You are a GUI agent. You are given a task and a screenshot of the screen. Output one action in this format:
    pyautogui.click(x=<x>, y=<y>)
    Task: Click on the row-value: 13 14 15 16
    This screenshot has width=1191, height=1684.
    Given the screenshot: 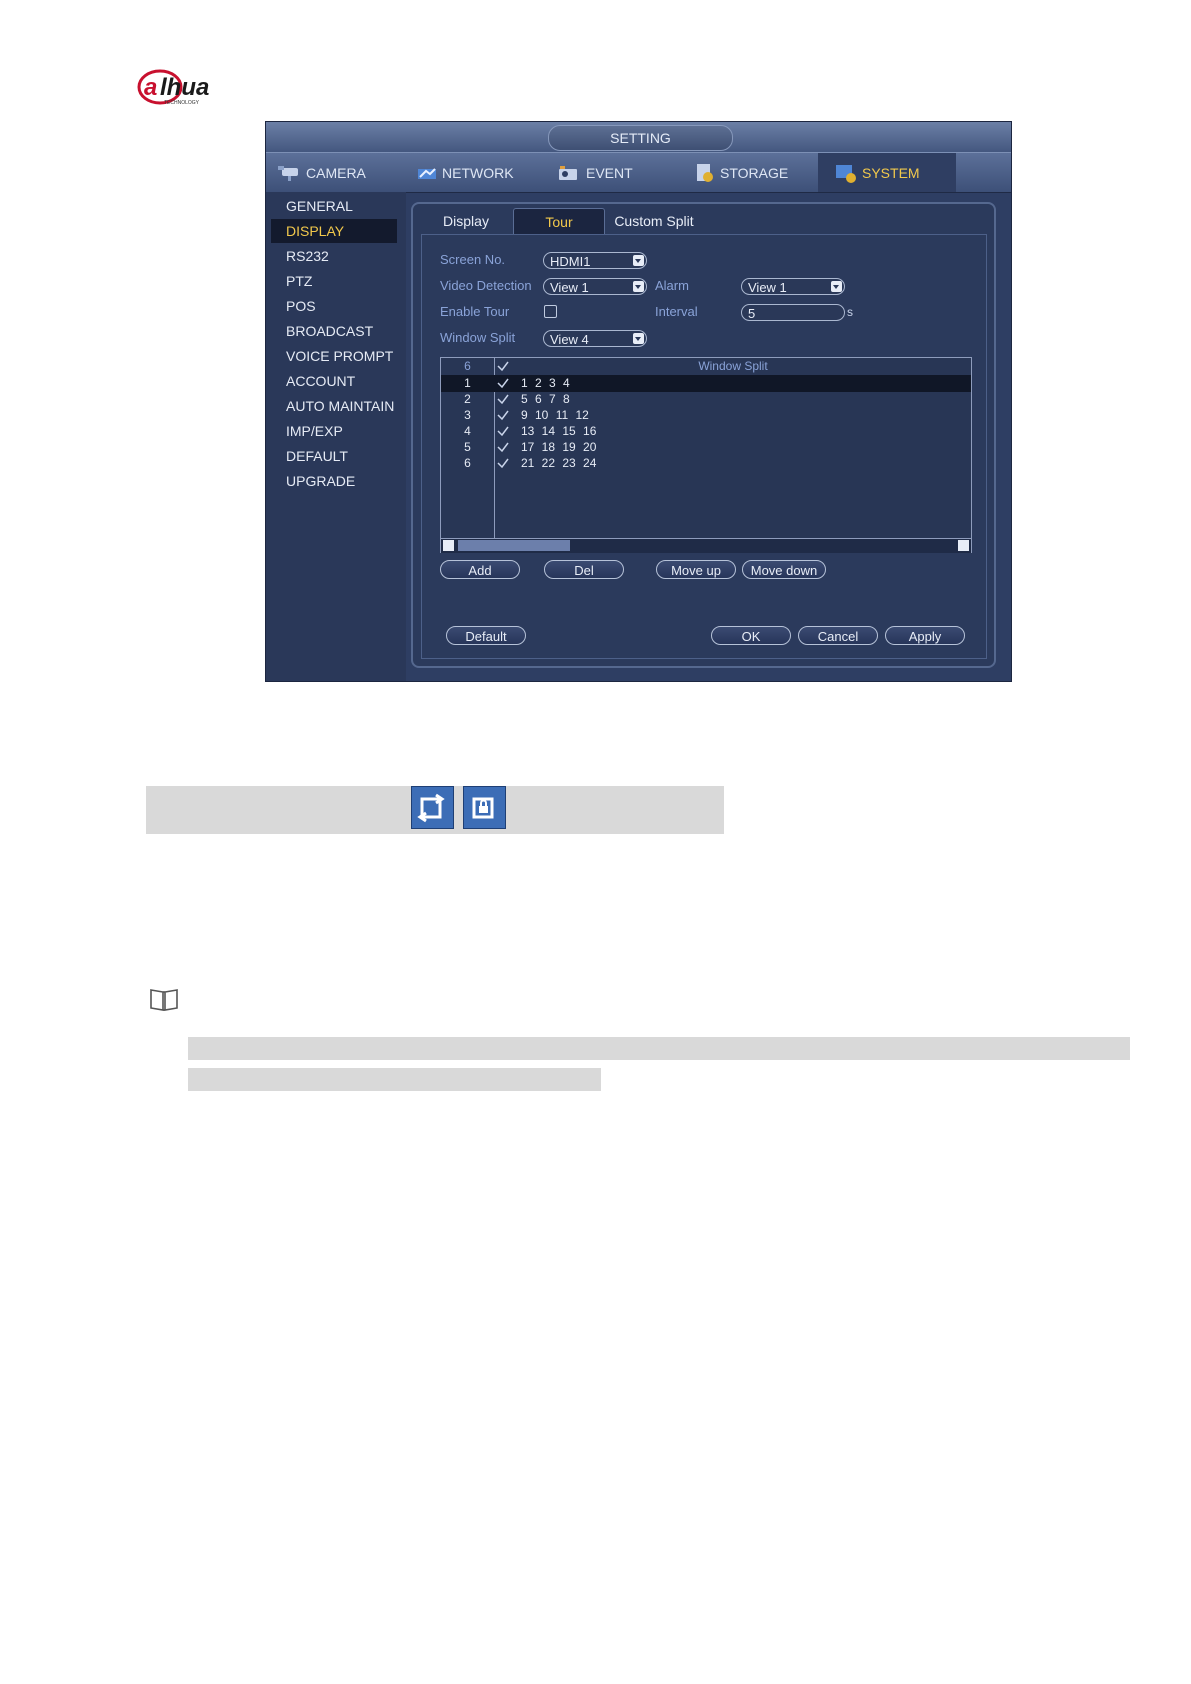 What is the action you would take?
    pyautogui.click(x=559, y=431)
    